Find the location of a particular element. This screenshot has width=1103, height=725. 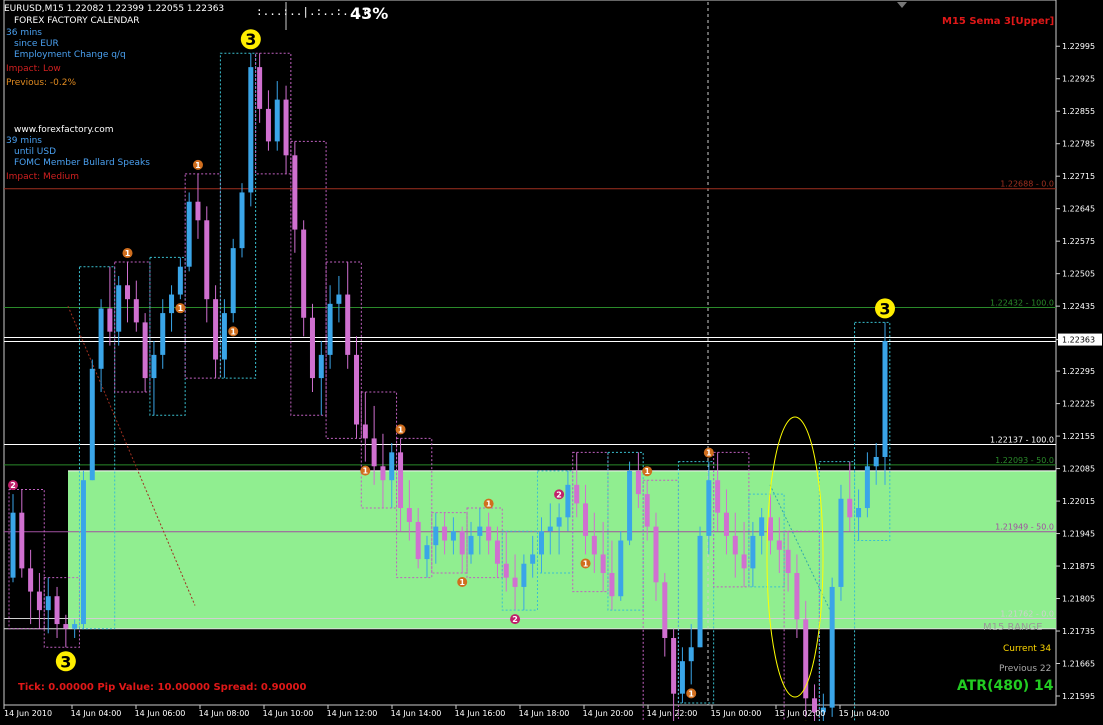

x-tick-label: 14 Jun 12:00 is located at coordinates (352, 713).